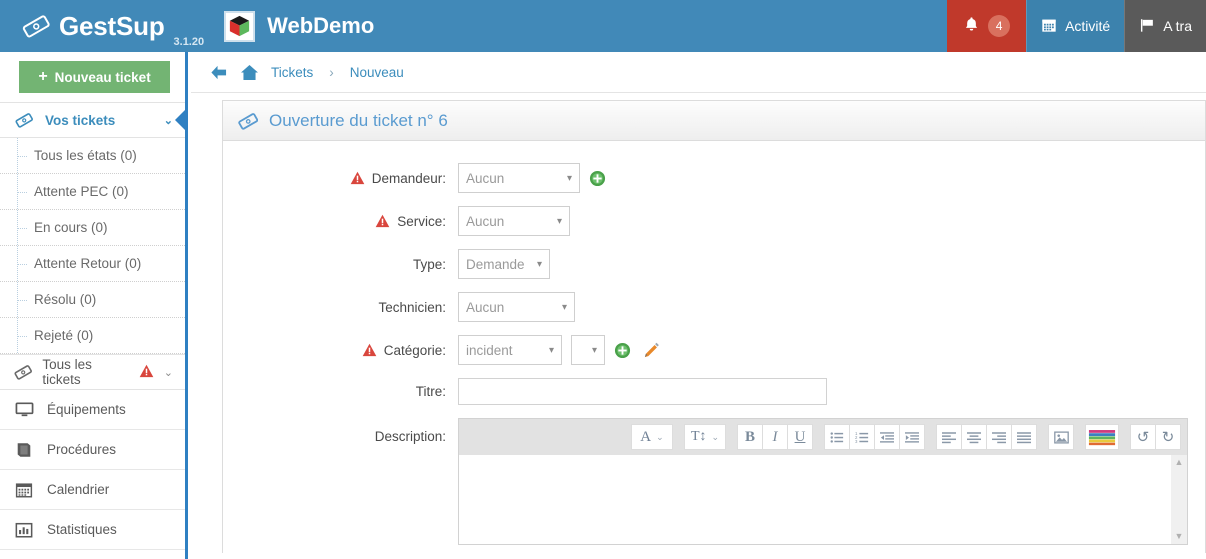 The image size is (1206, 559). Describe the element at coordinates (94, 120) in the screenshot. I see `sidebar-group-vos-tickets: Vos tickets ⌄` at that location.